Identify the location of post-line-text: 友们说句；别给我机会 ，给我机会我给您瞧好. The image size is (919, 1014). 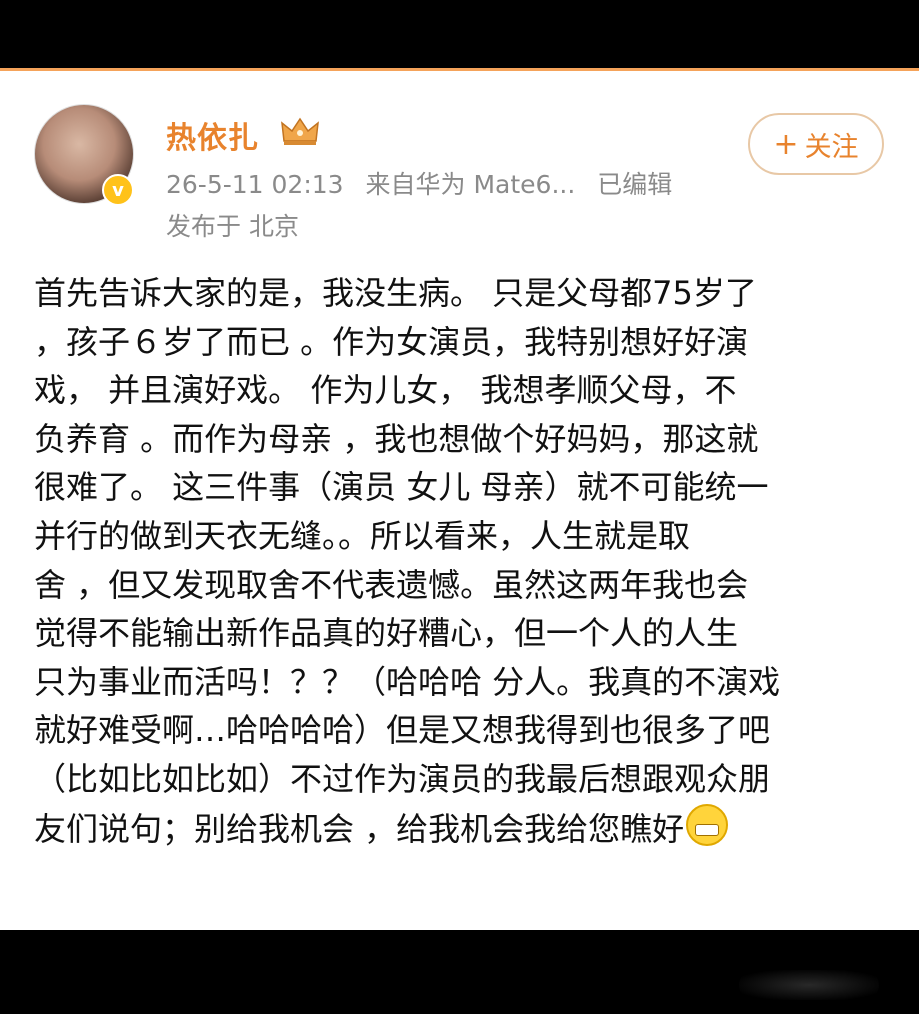
(359, 828).